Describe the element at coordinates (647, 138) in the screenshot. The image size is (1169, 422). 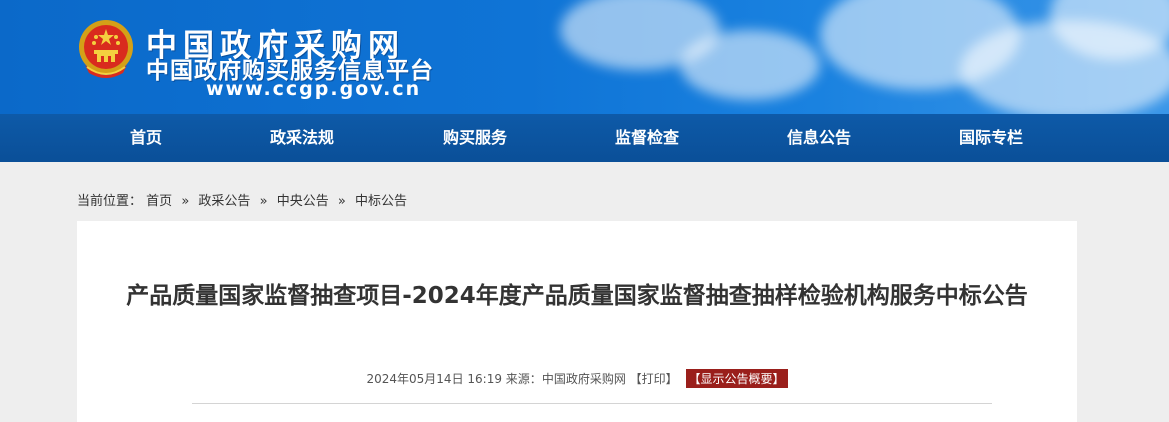
I see `nav-item-supervision: 监督检查` at that location.